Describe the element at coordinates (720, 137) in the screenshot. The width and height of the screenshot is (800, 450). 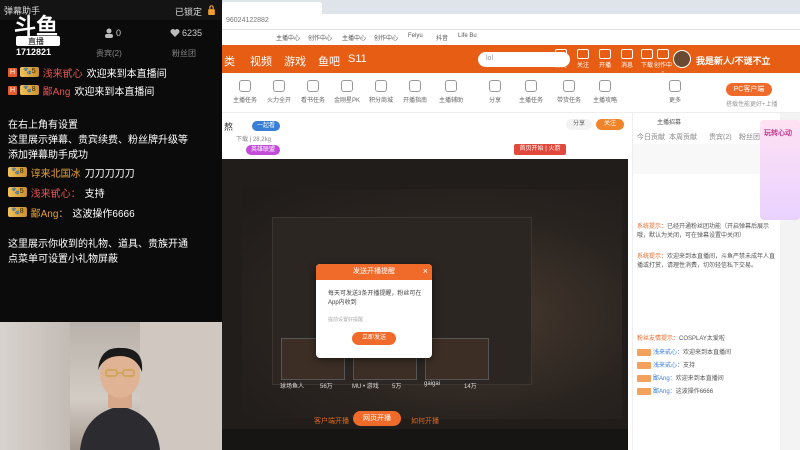
I see `tab-vip-right: 贵宾(2)` at that location.